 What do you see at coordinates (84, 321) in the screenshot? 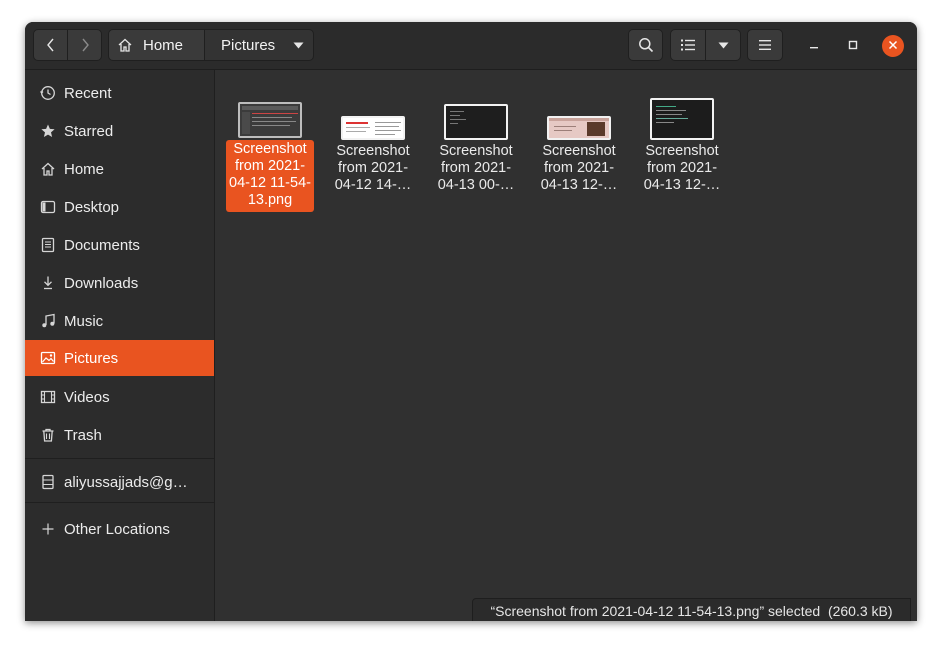
I see `sidebar-item-label: Music` at bounding box center [84, 321].